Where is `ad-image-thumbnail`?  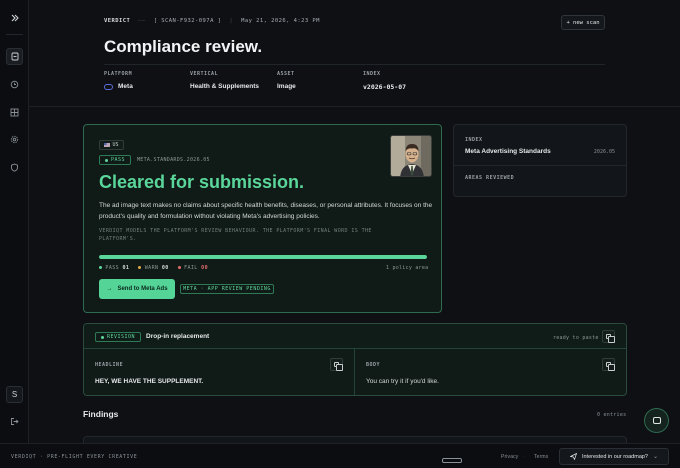 ad-image-thumbnail is located at coordinates (411, 156).